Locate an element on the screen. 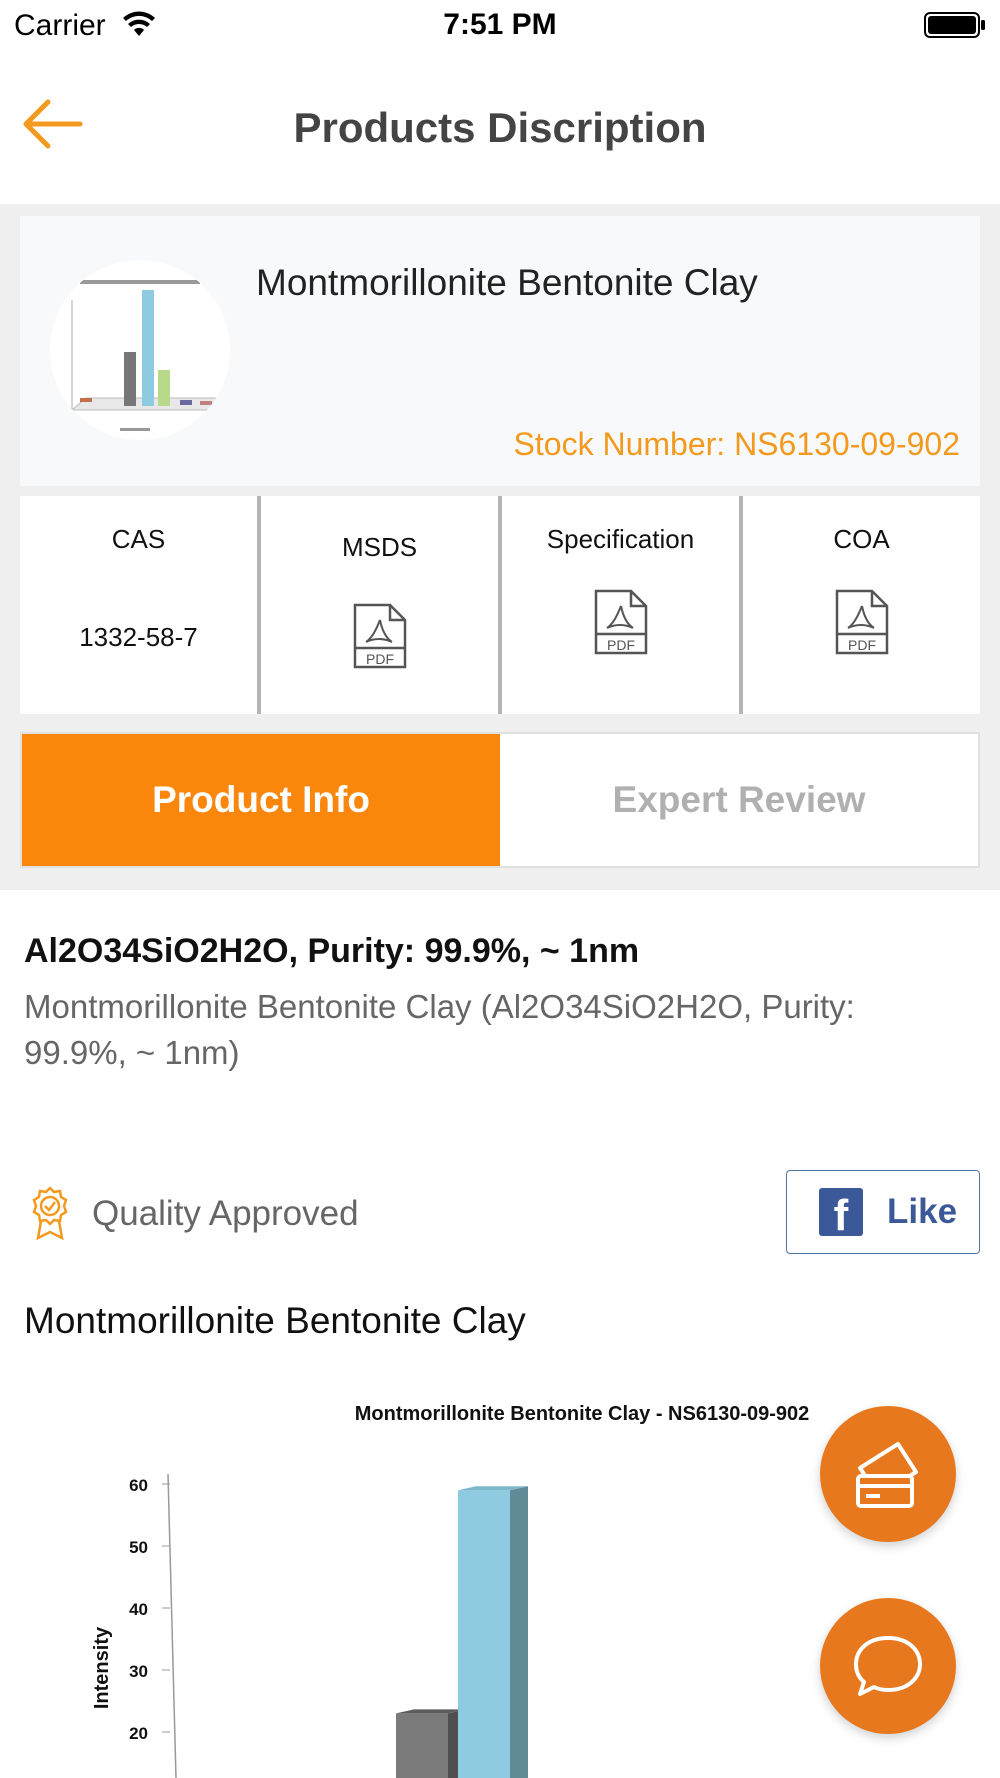 The image size is (1000, 1778). product-name: Montmorillonite Bentonite Clay is located at coordinates (507, 282).